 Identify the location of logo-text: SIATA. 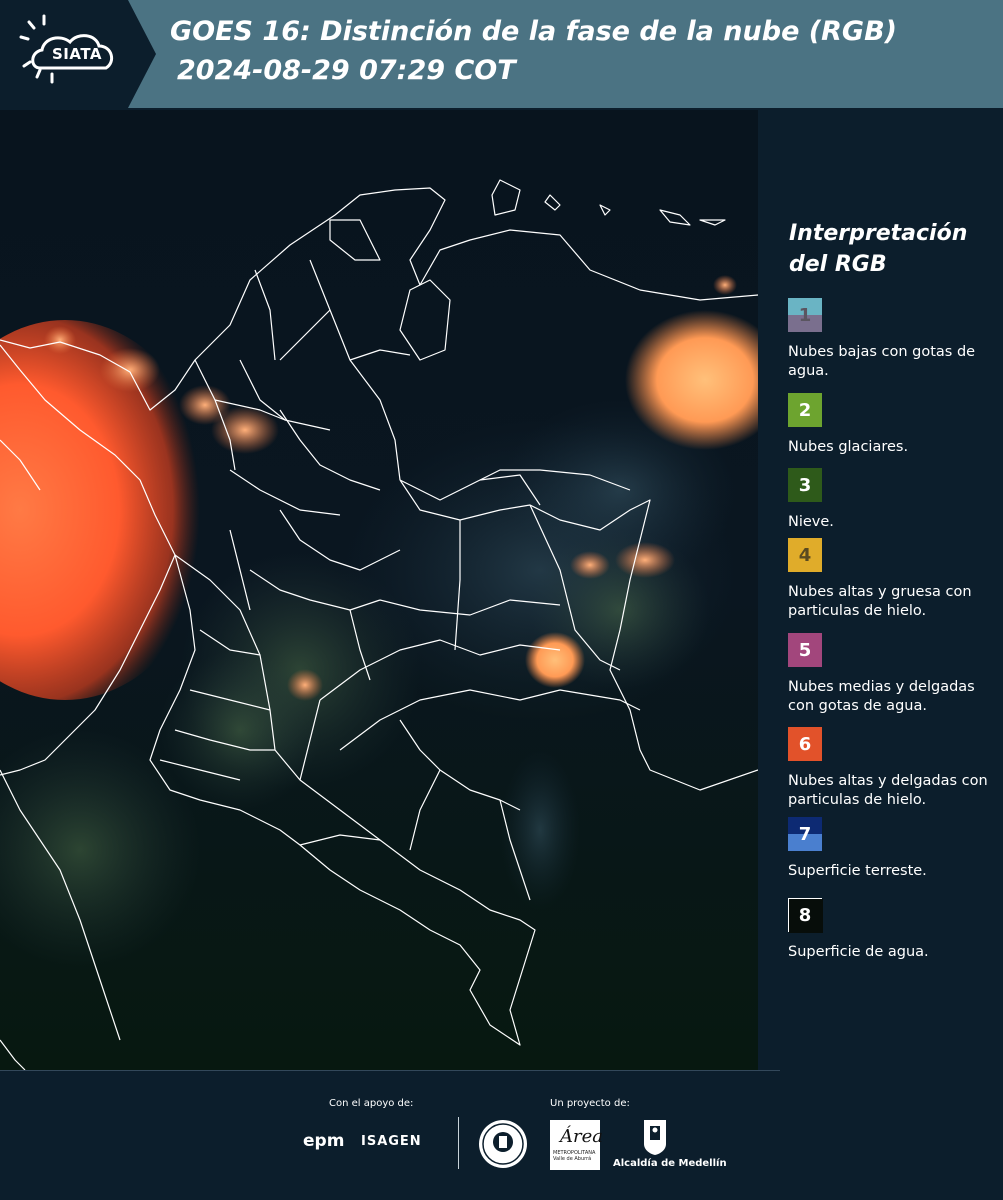
(77, 54).